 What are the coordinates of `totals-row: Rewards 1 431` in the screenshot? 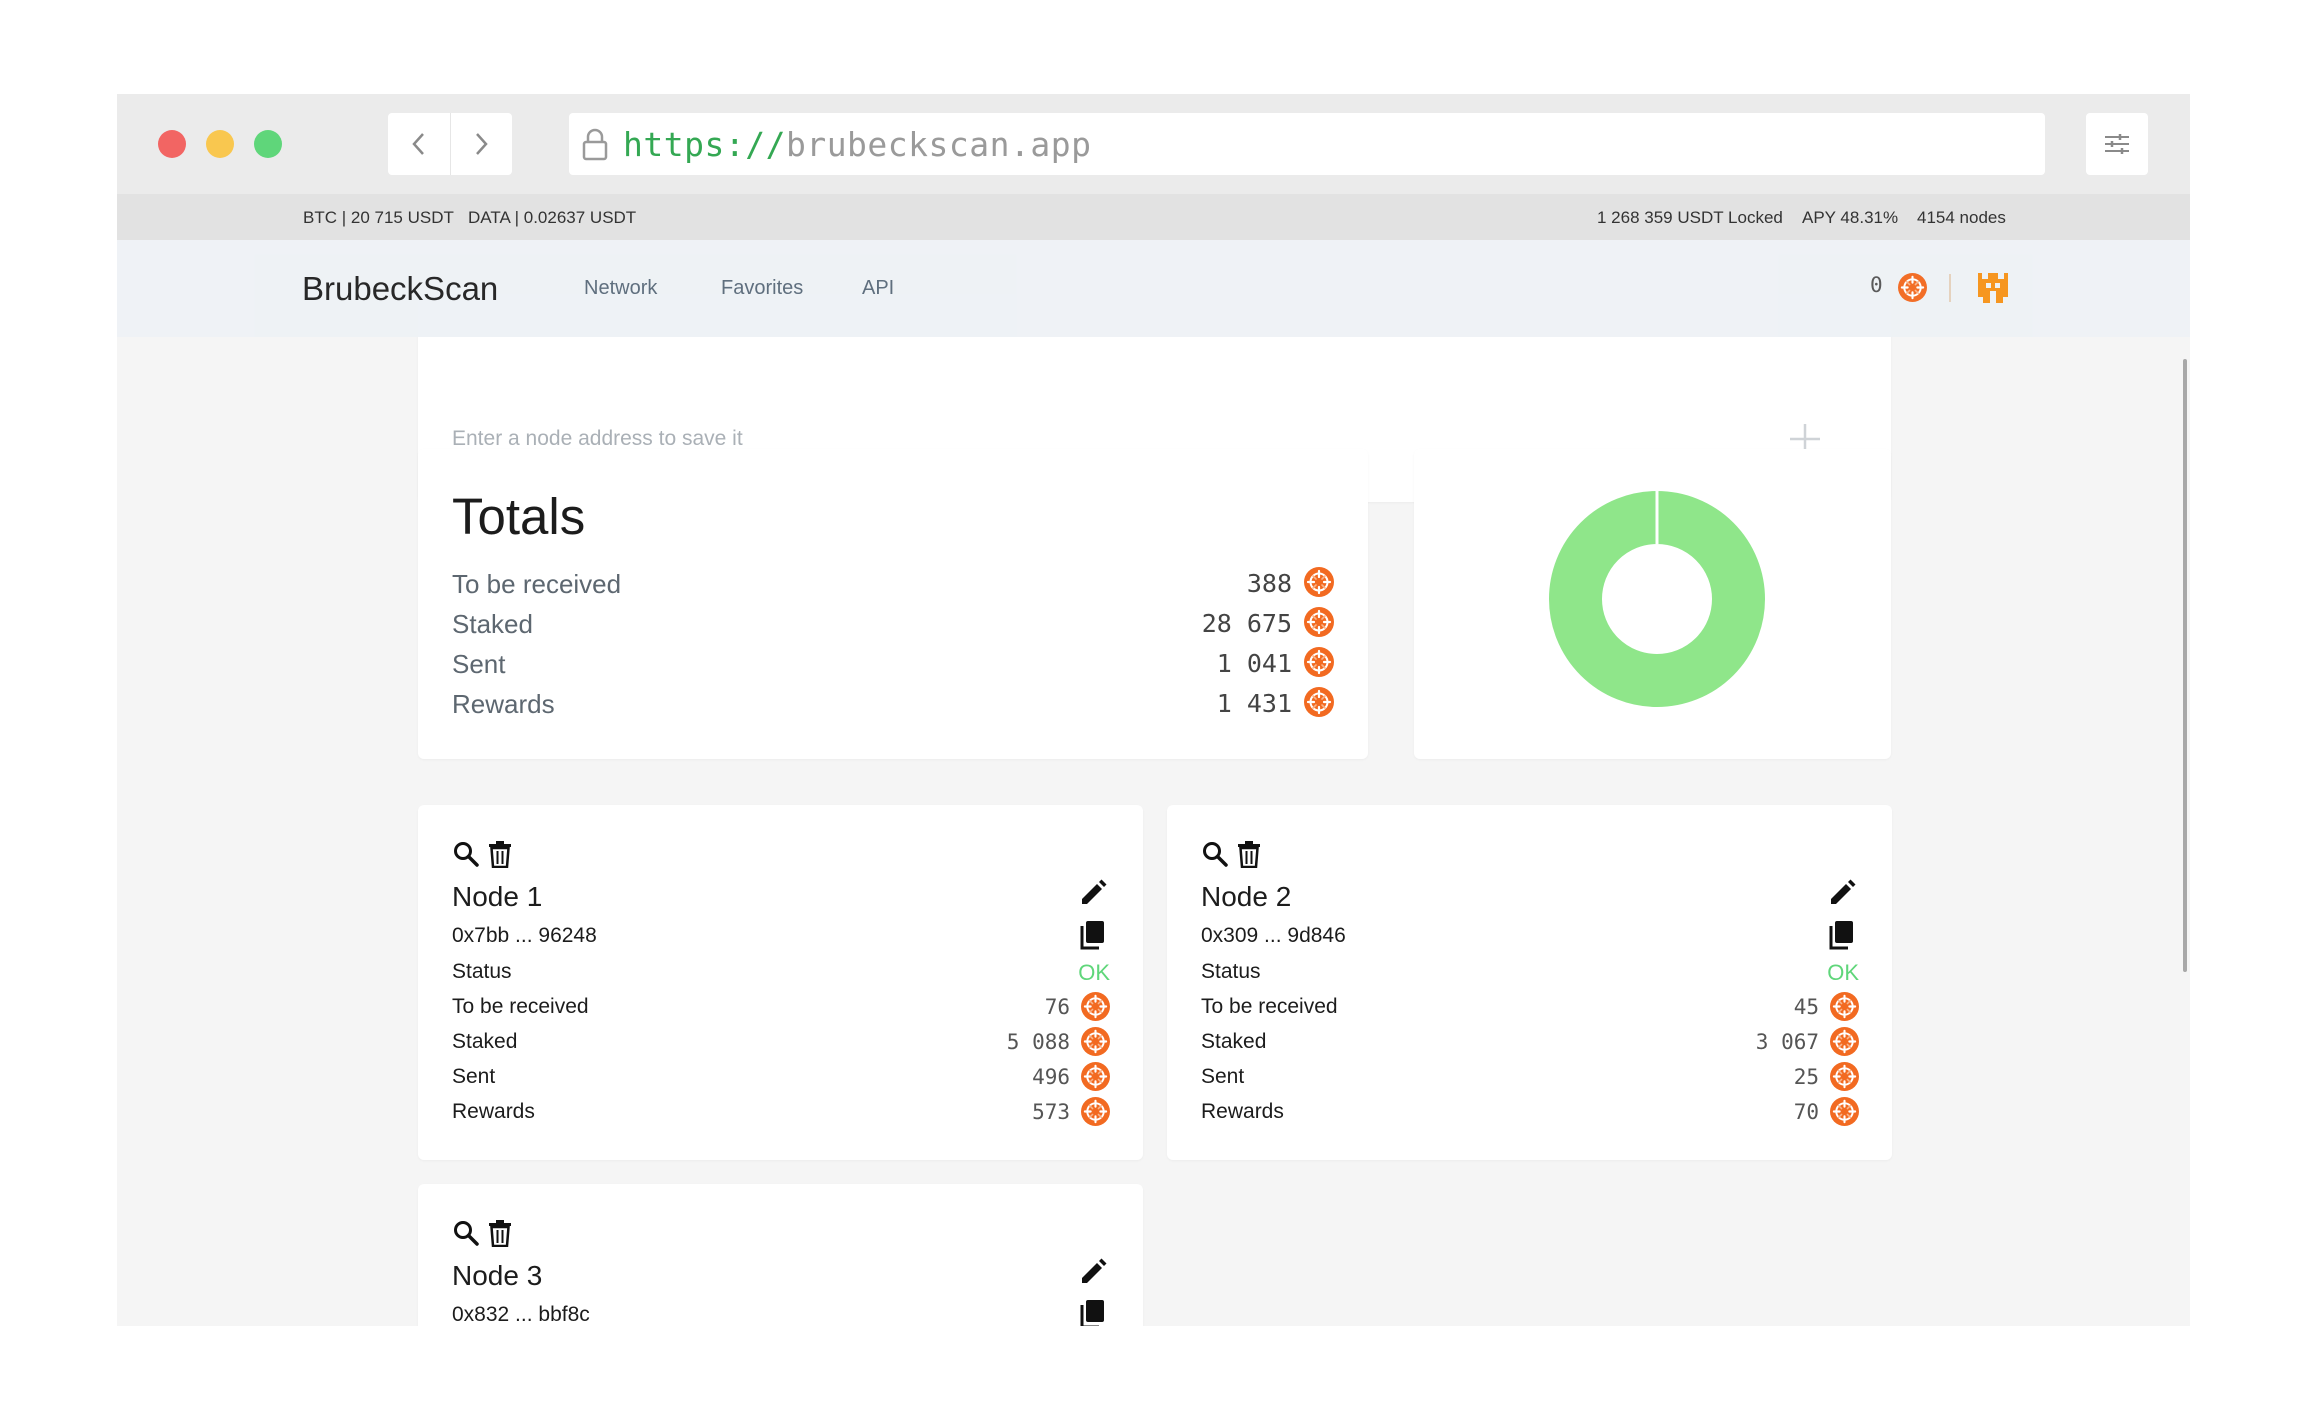 It's located at (893, 703).